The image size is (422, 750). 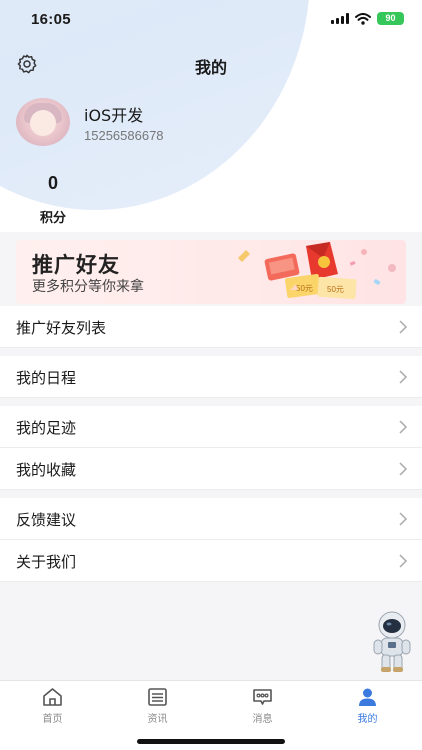 I want to click on navigation-bar: 我的, so click(x=211, y=64).